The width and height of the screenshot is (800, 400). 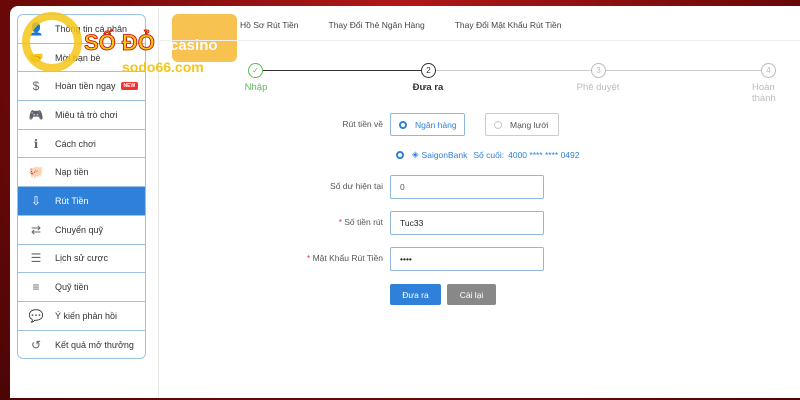 I want to click on submit-button: Đưa ra, so click(x=415, y=294).